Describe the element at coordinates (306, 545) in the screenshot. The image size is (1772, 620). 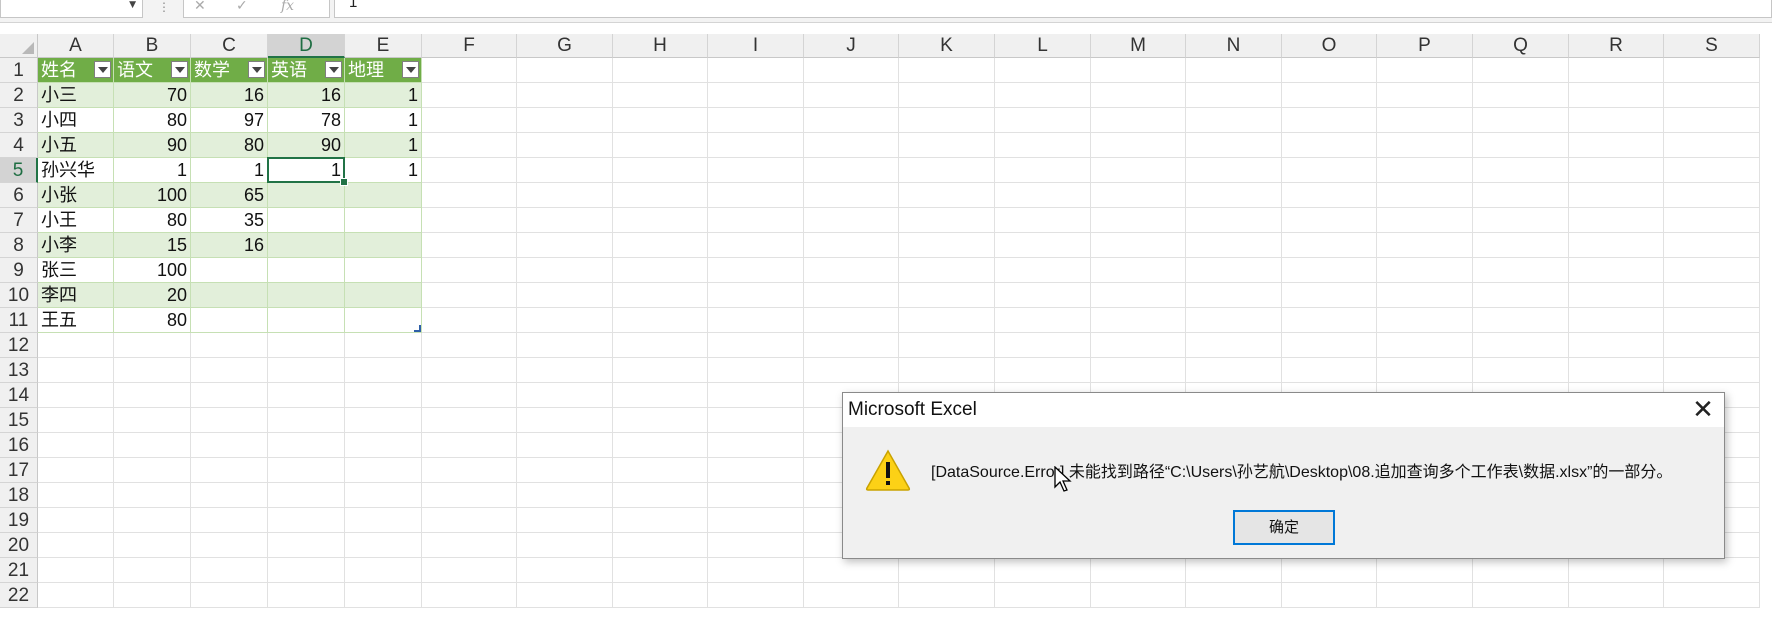
I see `cell-D20` at that location.